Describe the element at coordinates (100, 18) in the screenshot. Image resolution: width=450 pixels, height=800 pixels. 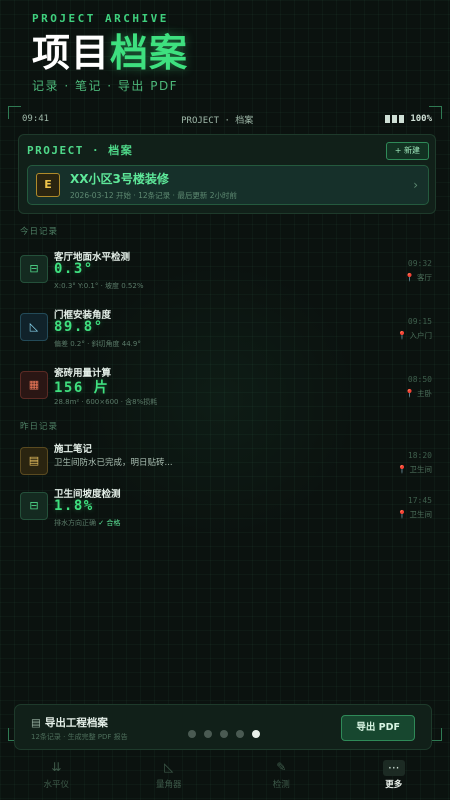
I see `hero-kicker: PROJECT ARCHIVE` at that location.